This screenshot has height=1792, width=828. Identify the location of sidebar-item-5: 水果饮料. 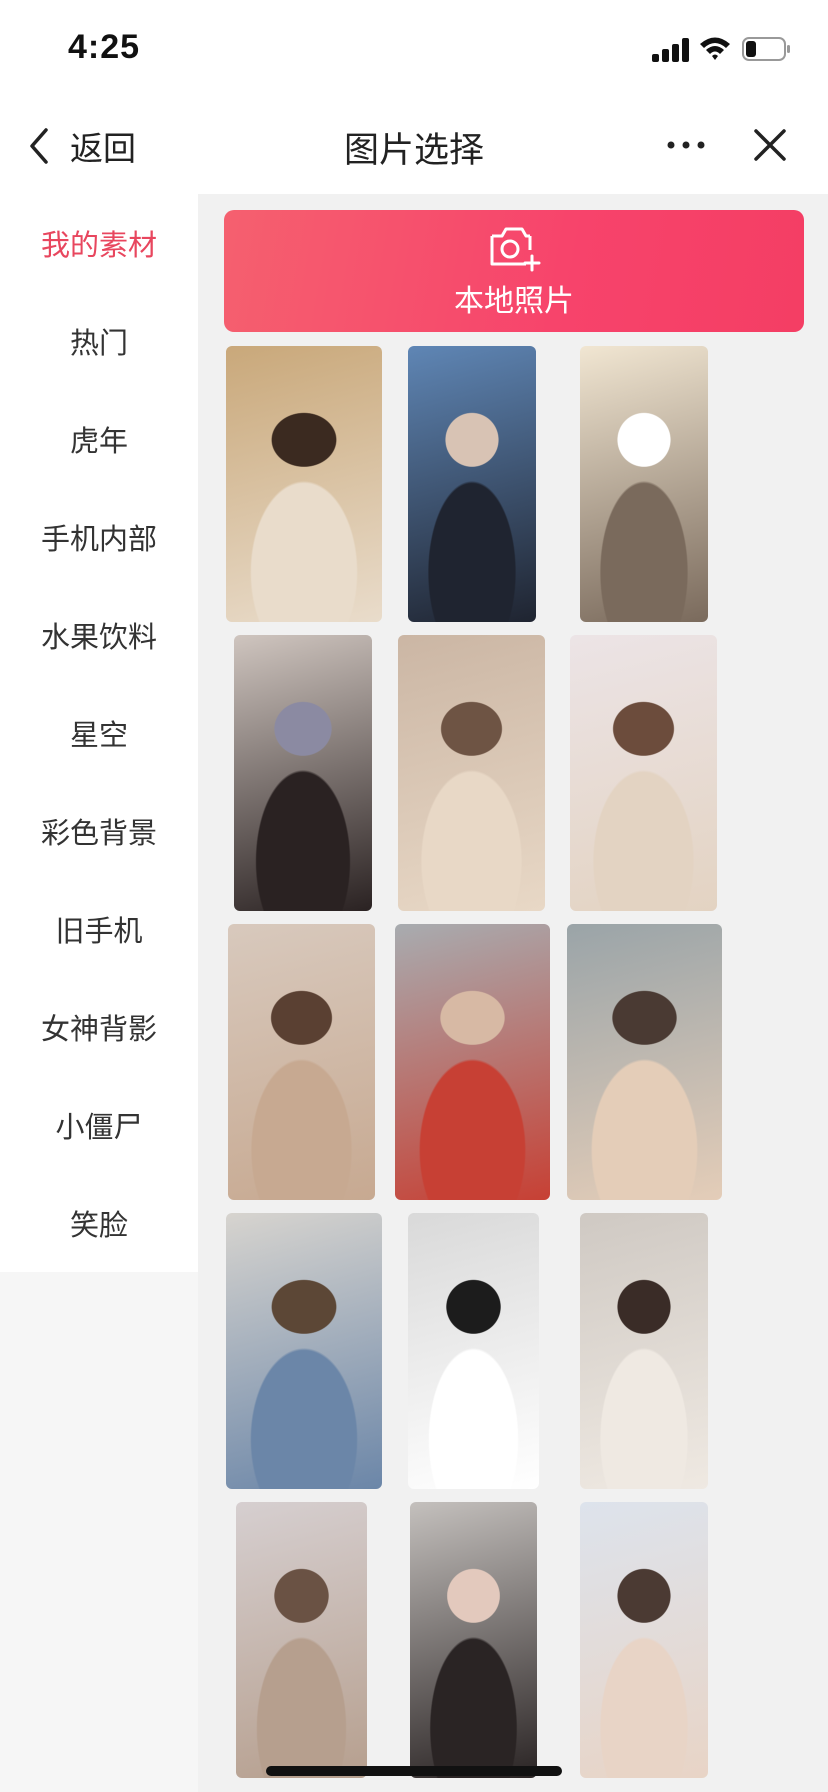
(99, 635).